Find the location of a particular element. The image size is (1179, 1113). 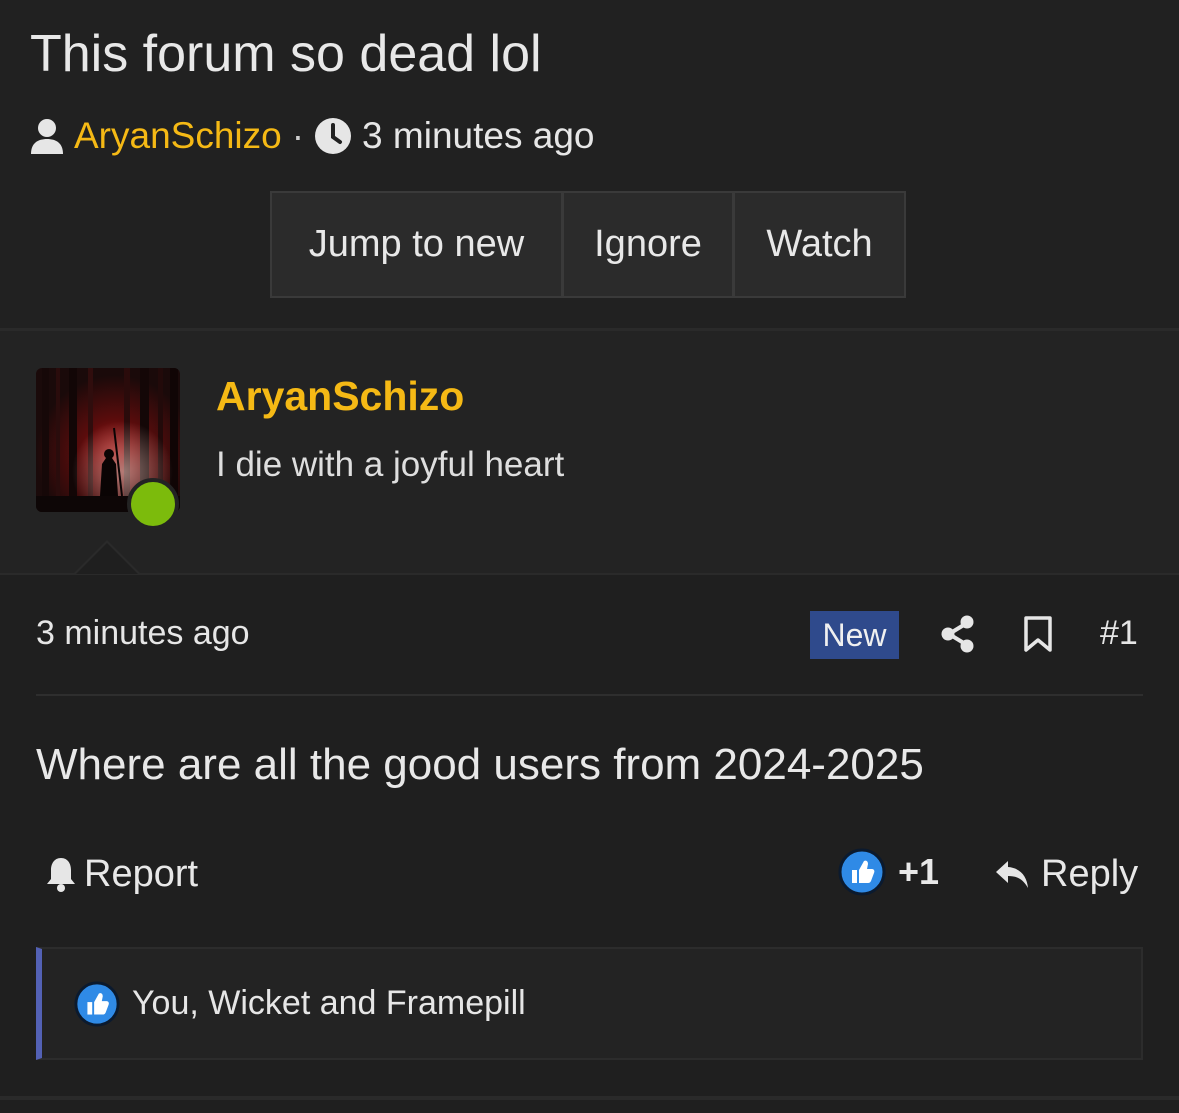

user-icon is located at coordinates (47, 136).